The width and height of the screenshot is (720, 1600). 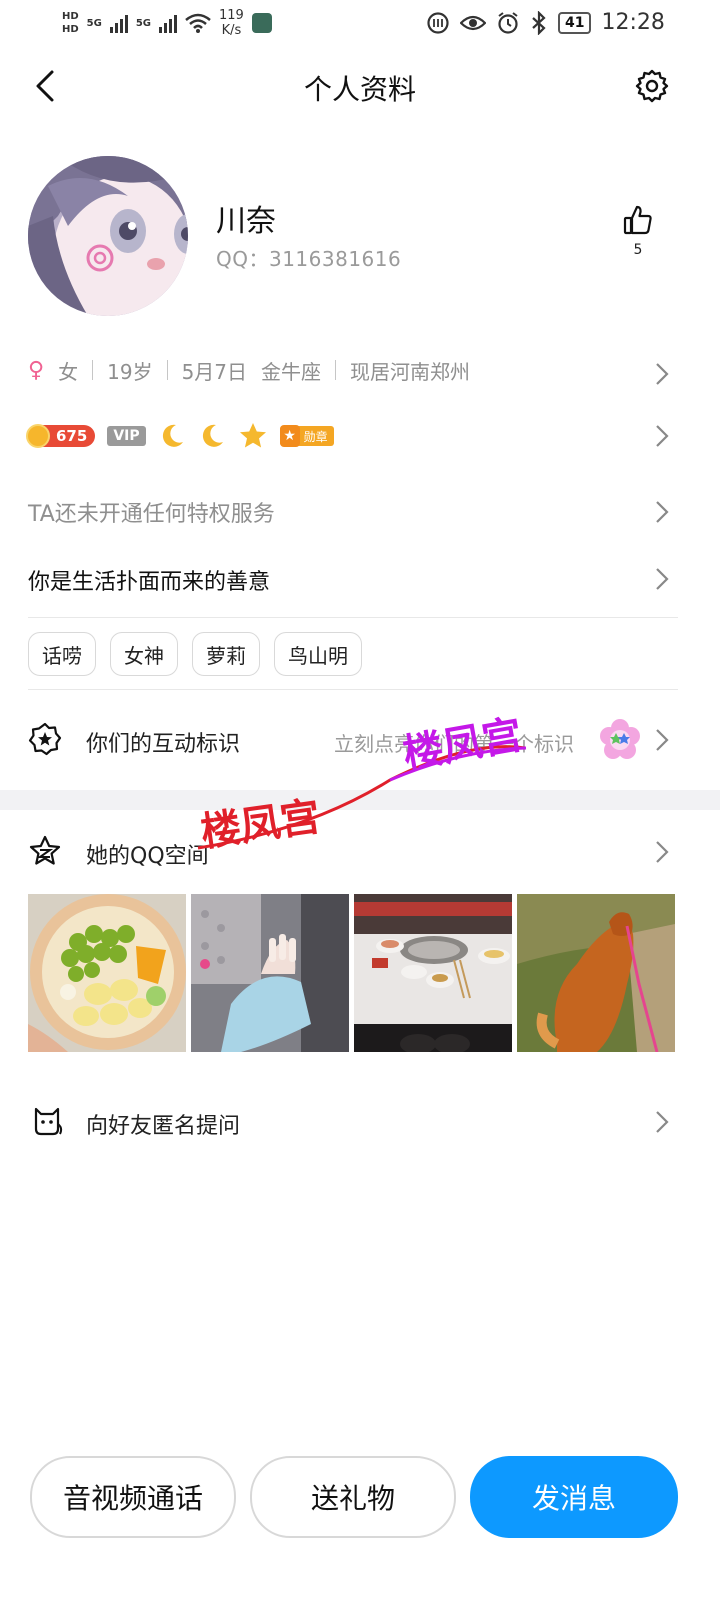 I want to click on age: 19岁, so click(x=130, y=371).